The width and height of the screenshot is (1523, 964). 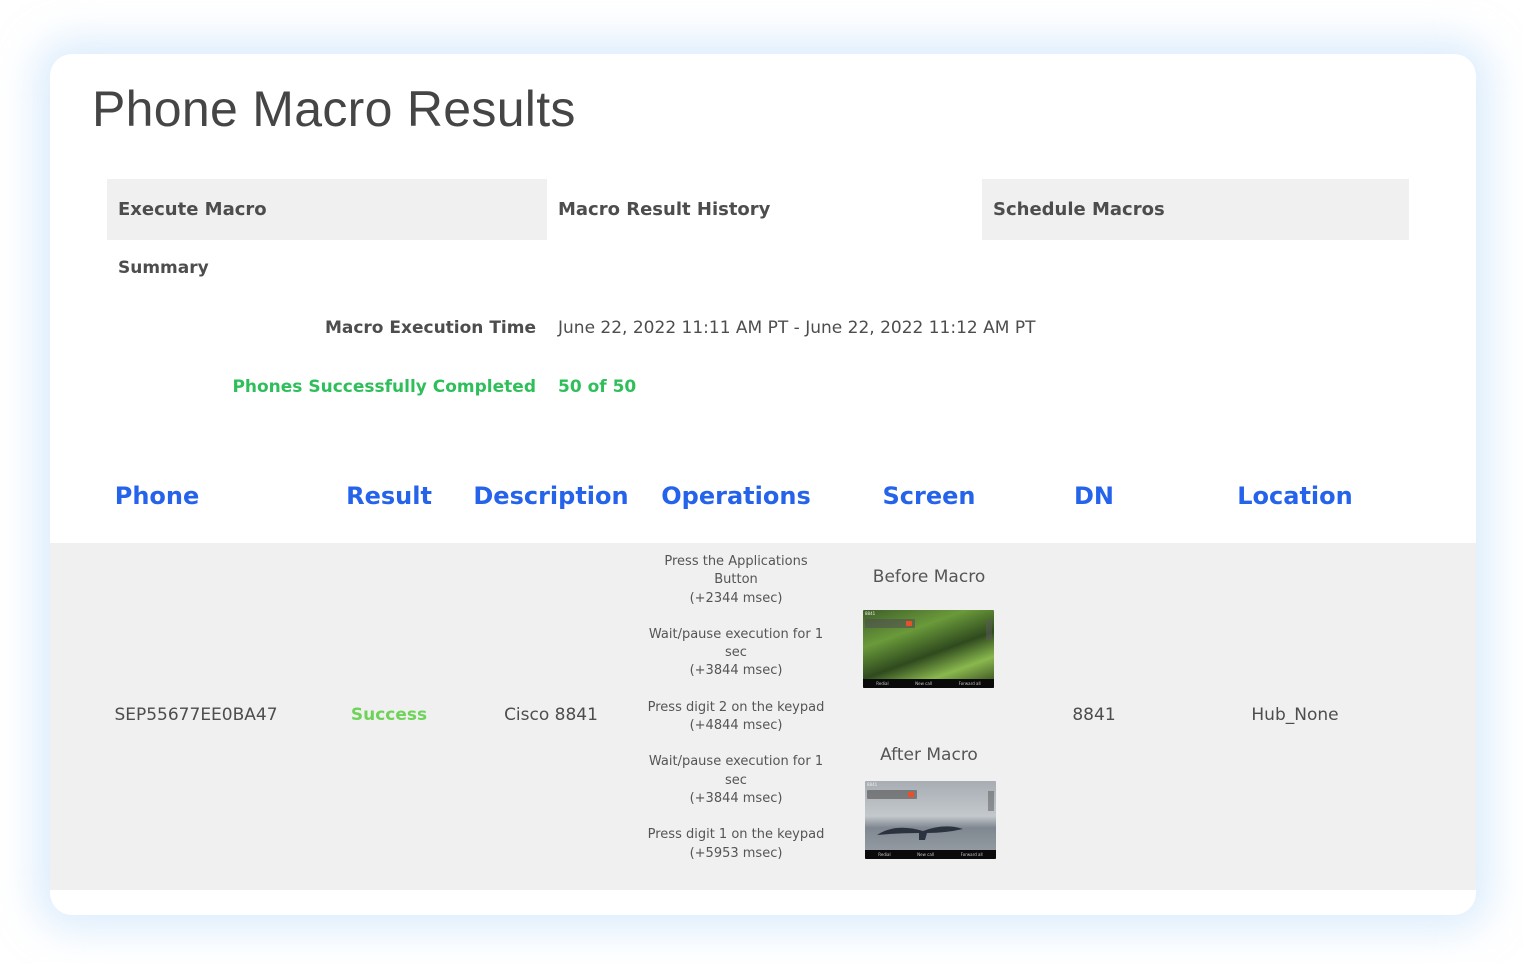 I want to click on column-header-phone: Phone, so click(x=157, y=496).